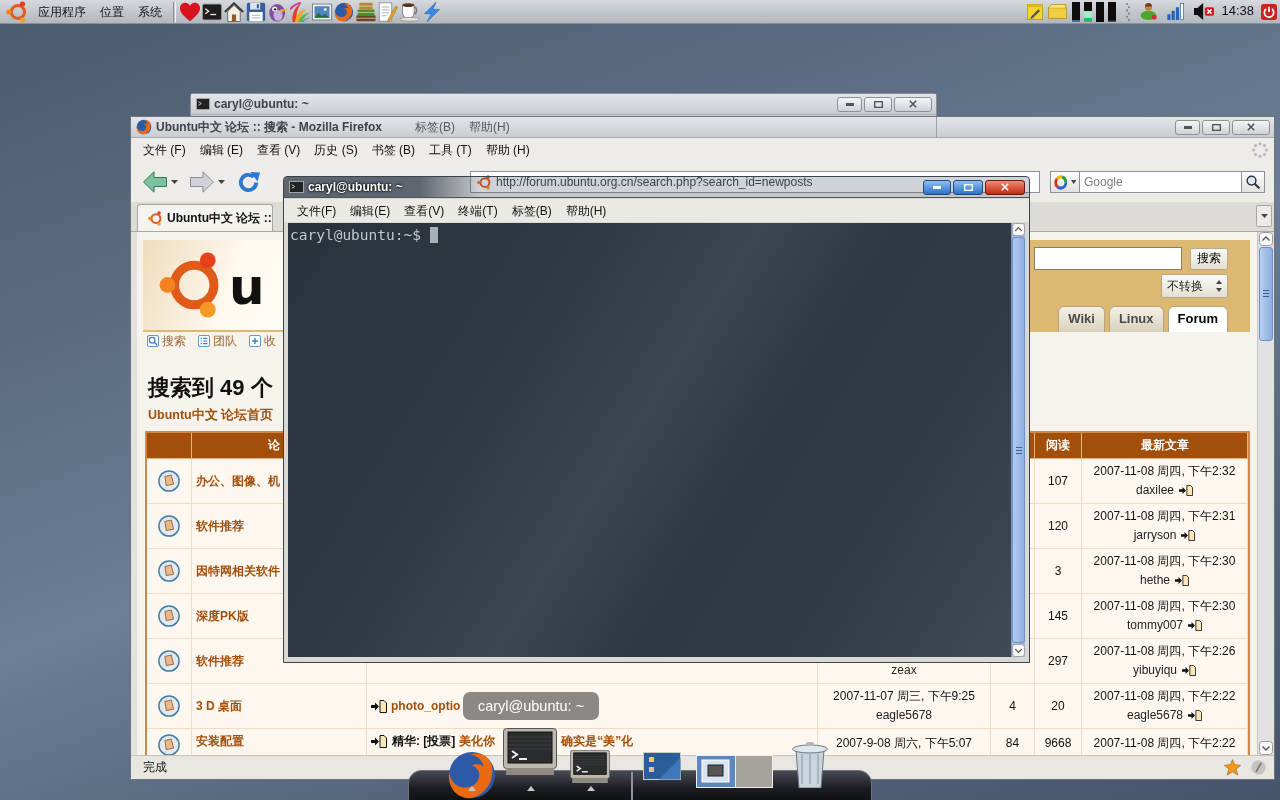 The image size is (1280, 800). What do you see at coordinates (597, 741) in the screenshot?
I see `topic-link: 确实是“美”化` at bounding box center [597, 741].